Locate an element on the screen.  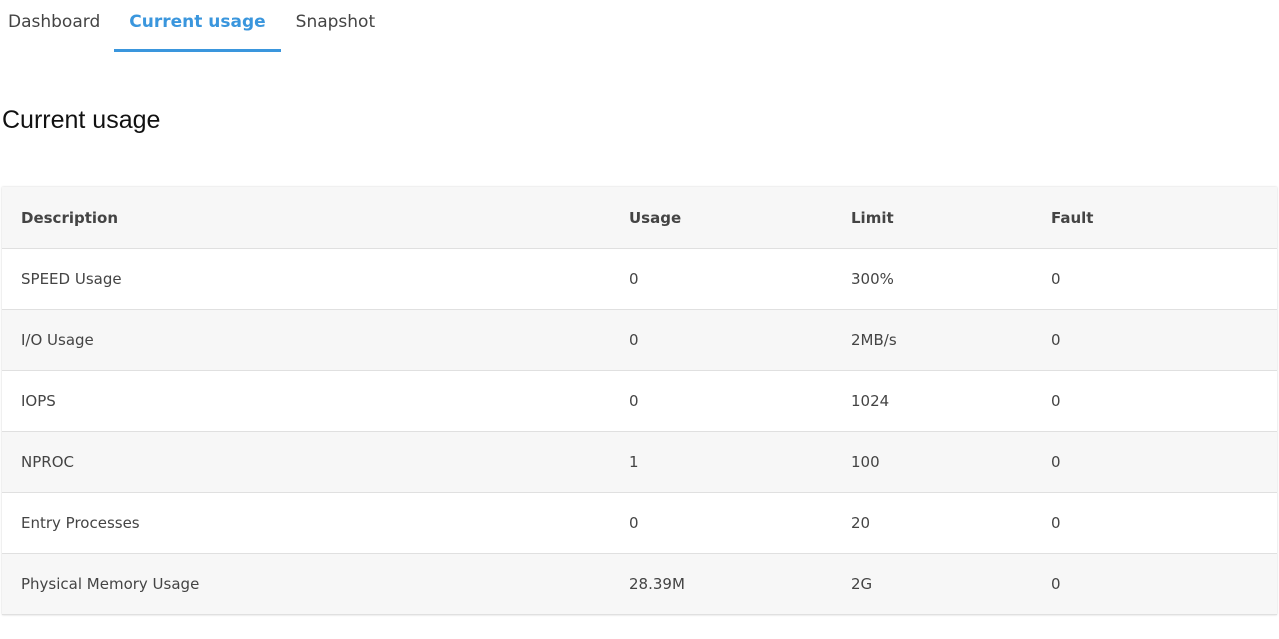
column-header-limit: Limit is located at coordinates (932, 218).